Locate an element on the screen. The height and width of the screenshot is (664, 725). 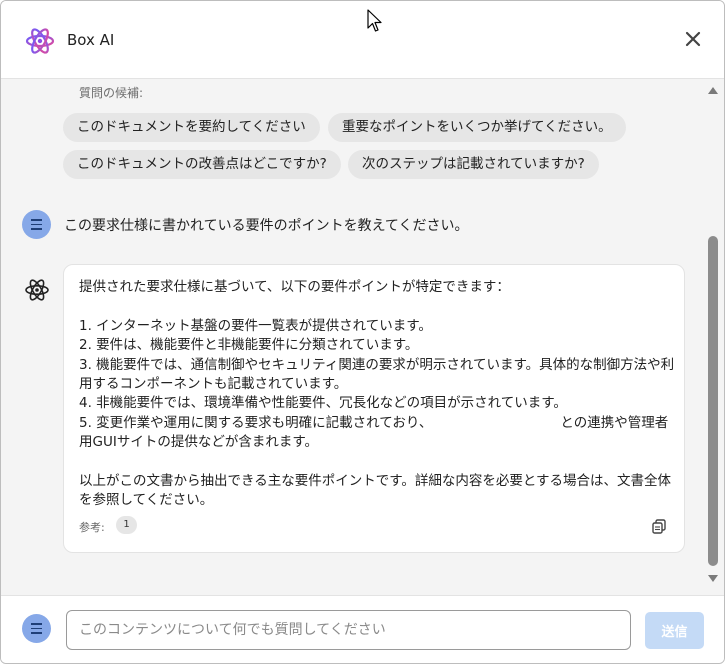
suggestion-chip-next-steps: 次のステップは記載されていますか? is located at coordinates (473, 164).